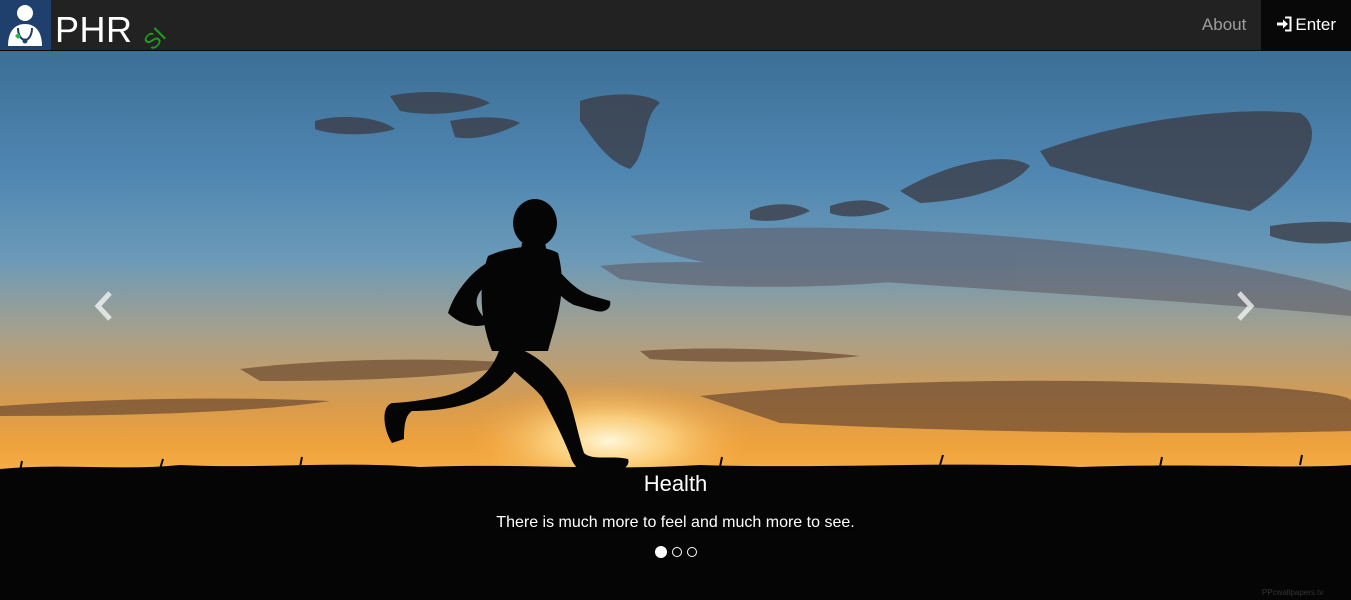 The image size is (1351, 600). I want to click on doctor-icon, so click(25, 25).